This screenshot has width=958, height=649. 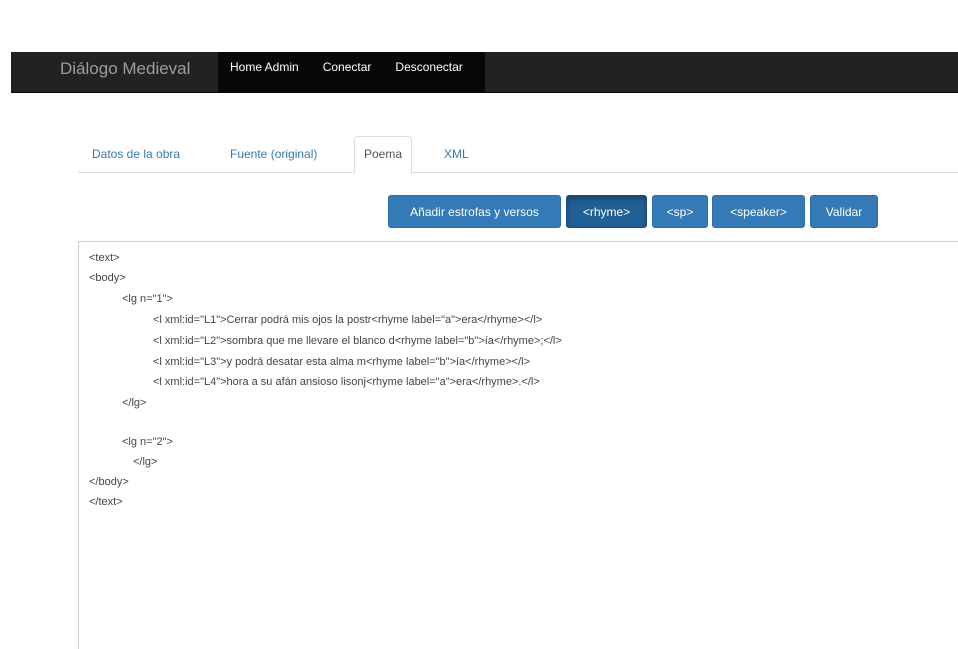 I want to click on tab-xml: XML, so click(x=456, y=154).